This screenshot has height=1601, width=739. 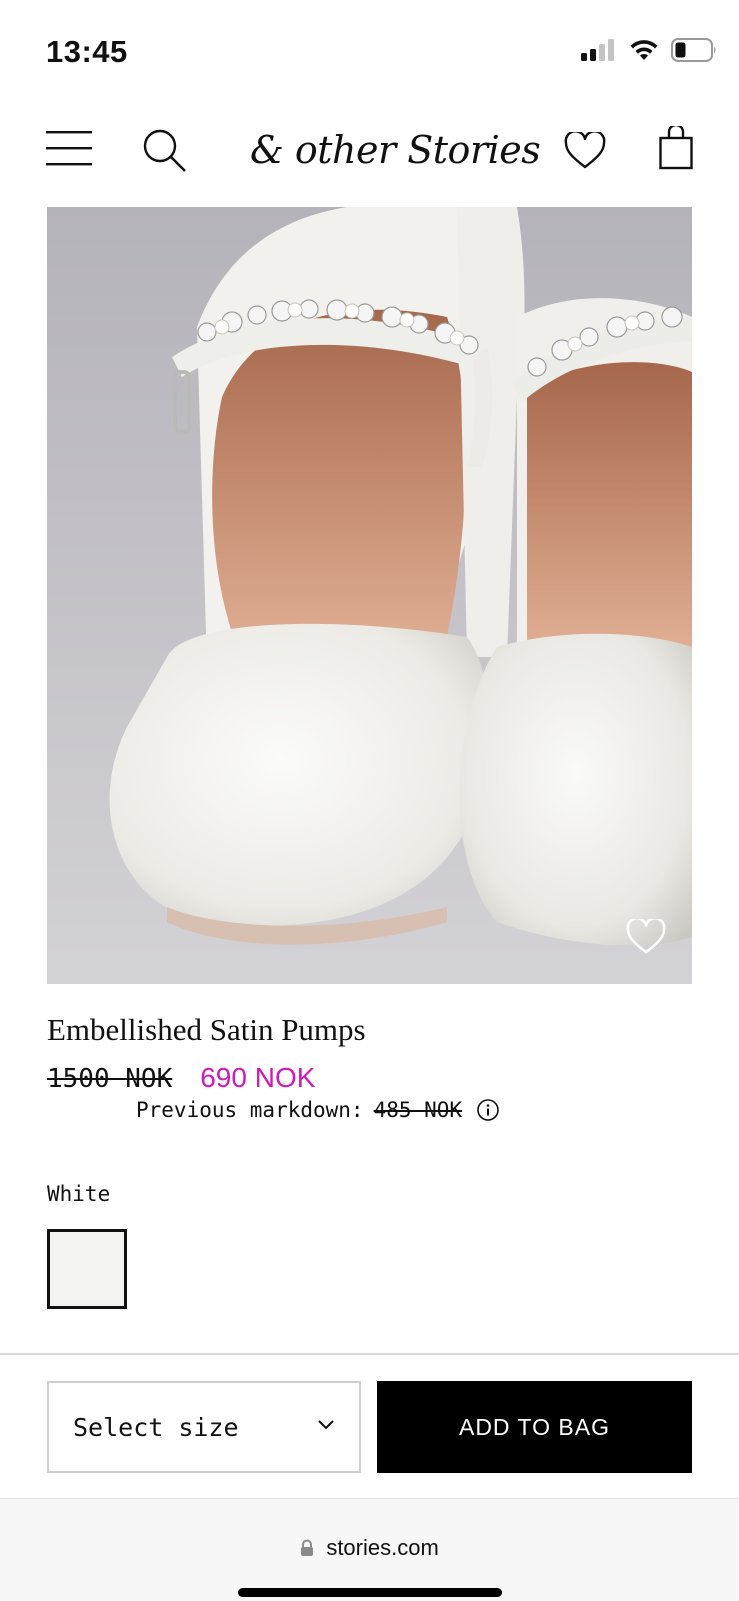 I want to click on add-to-bag-button: ADD TO BAG, so click(x=534, y=1427).